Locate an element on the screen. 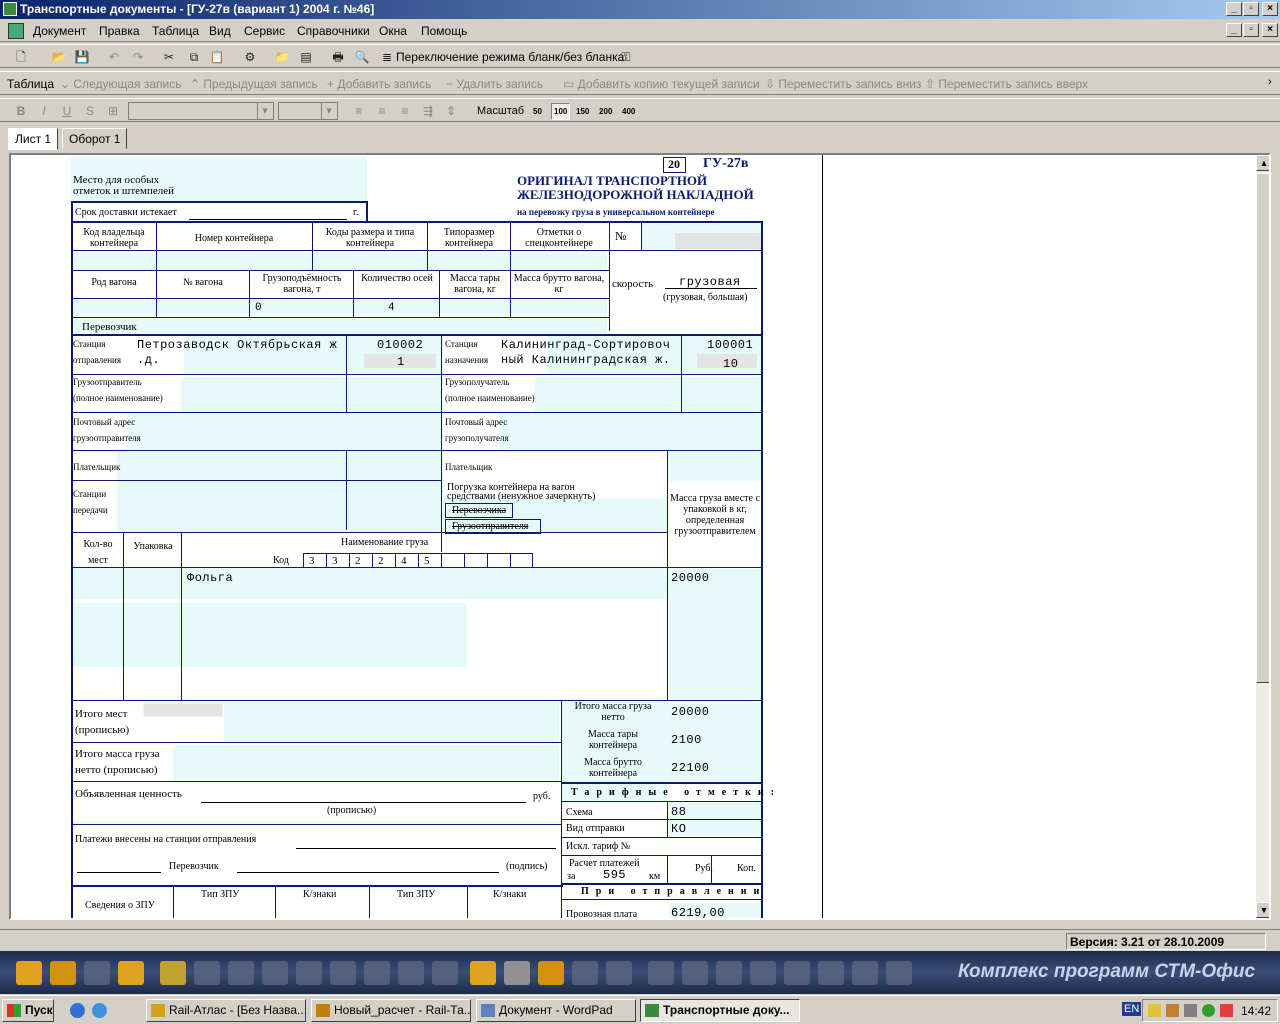 This screenshot has width=1280, height=1024. scale-50: 50 is located at coordinates (537, 111).